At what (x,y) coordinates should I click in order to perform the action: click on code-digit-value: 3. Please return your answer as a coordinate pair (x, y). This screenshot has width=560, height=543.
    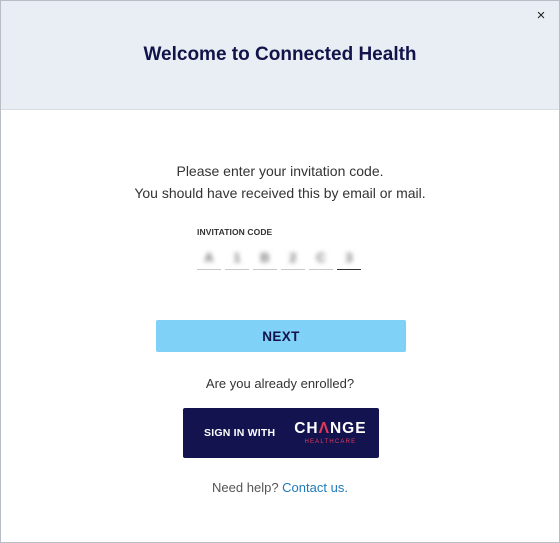
    Looking at the image, I should click on (349, 257).